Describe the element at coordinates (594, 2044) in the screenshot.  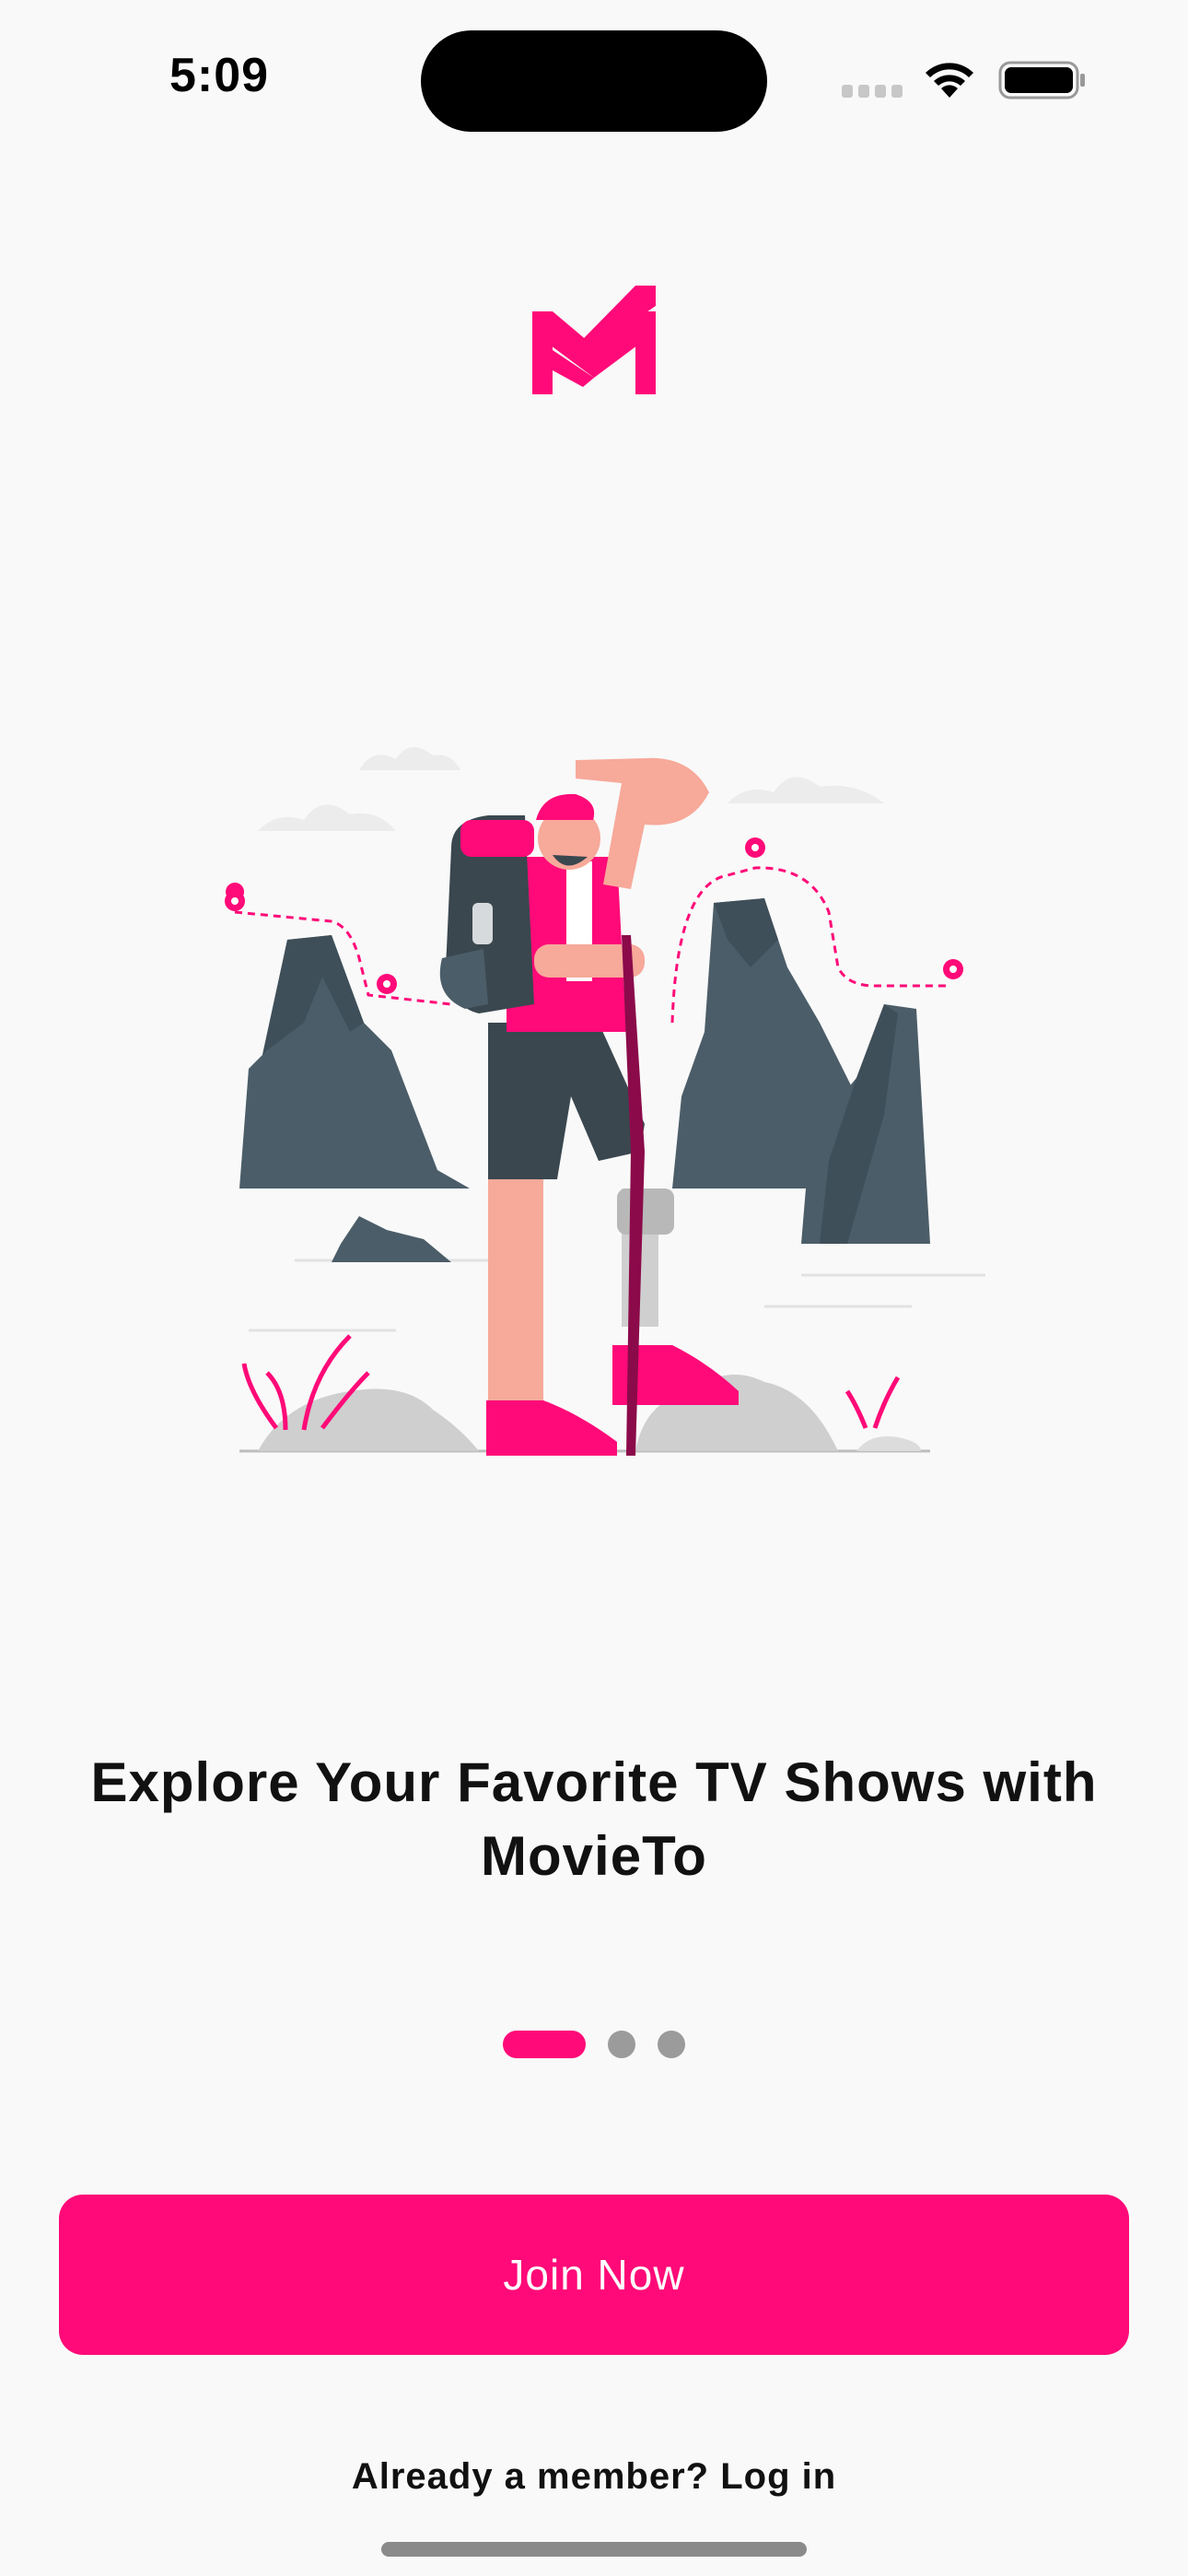
I see `page-indicator` at that location.